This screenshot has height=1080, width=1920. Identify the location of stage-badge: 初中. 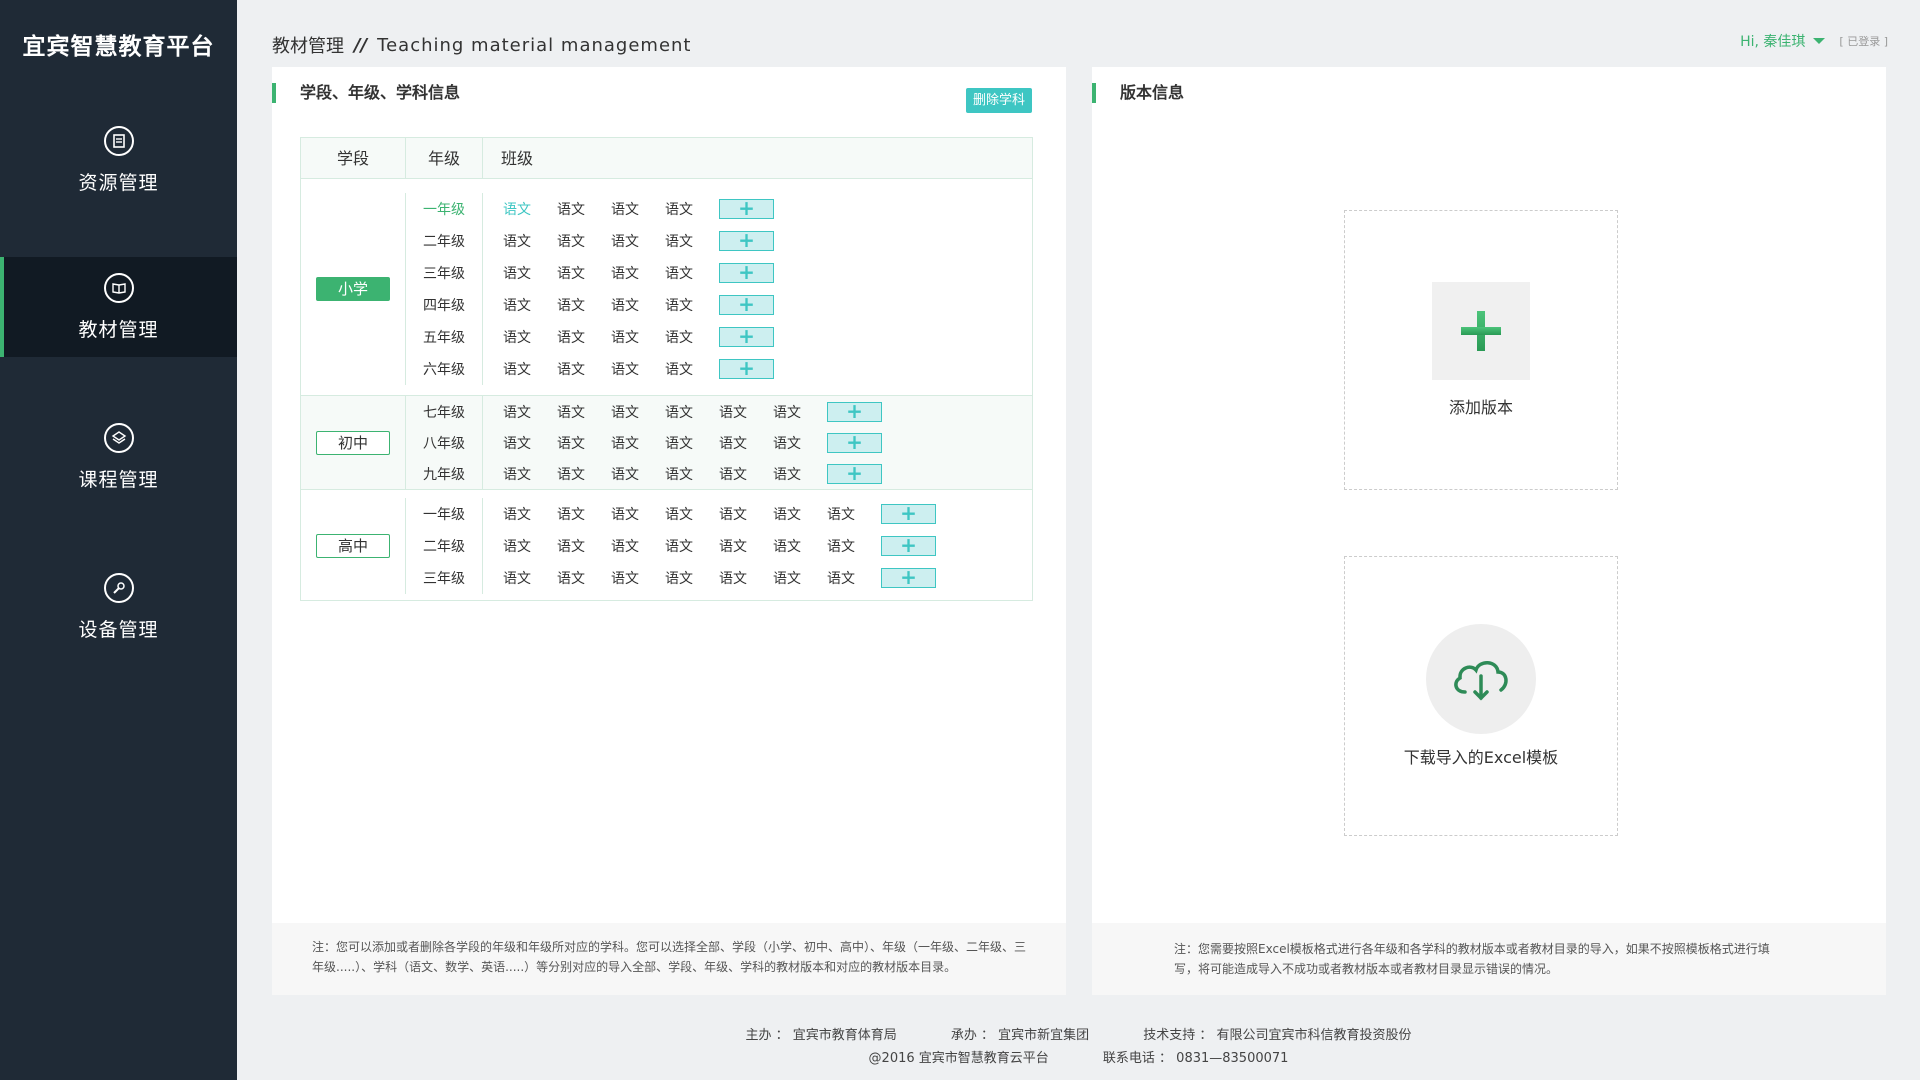
(353, 442).